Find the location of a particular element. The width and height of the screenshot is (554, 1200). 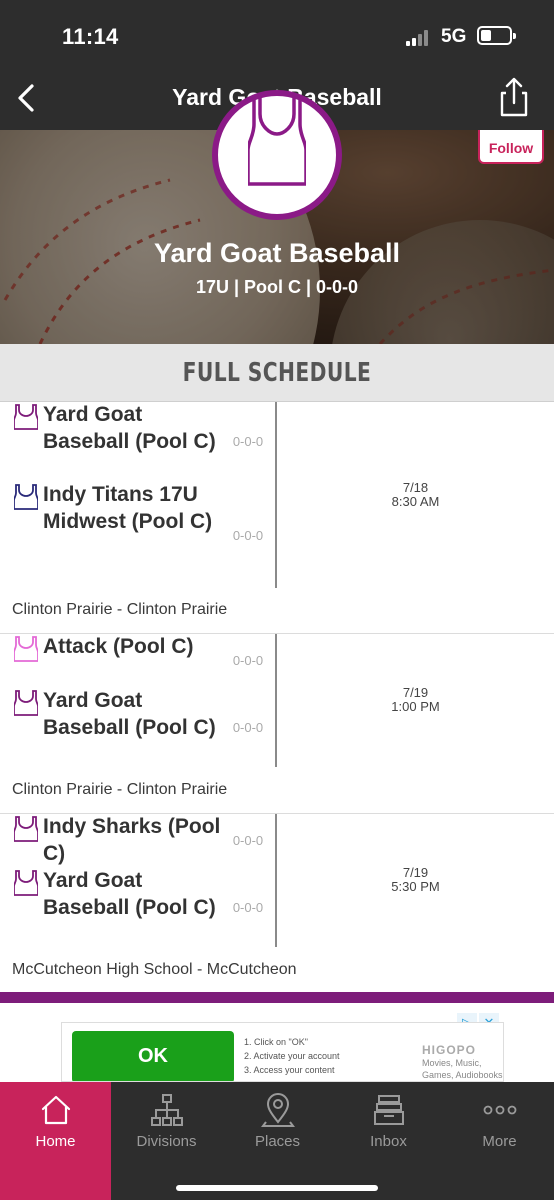

game-time: 1:00 PM is located at coordinates (415, 706).